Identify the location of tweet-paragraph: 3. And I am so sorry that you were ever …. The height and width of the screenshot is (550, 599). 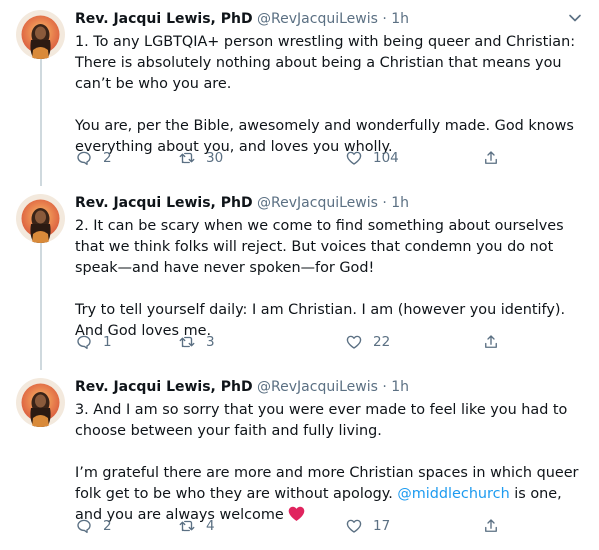
(321, 420).